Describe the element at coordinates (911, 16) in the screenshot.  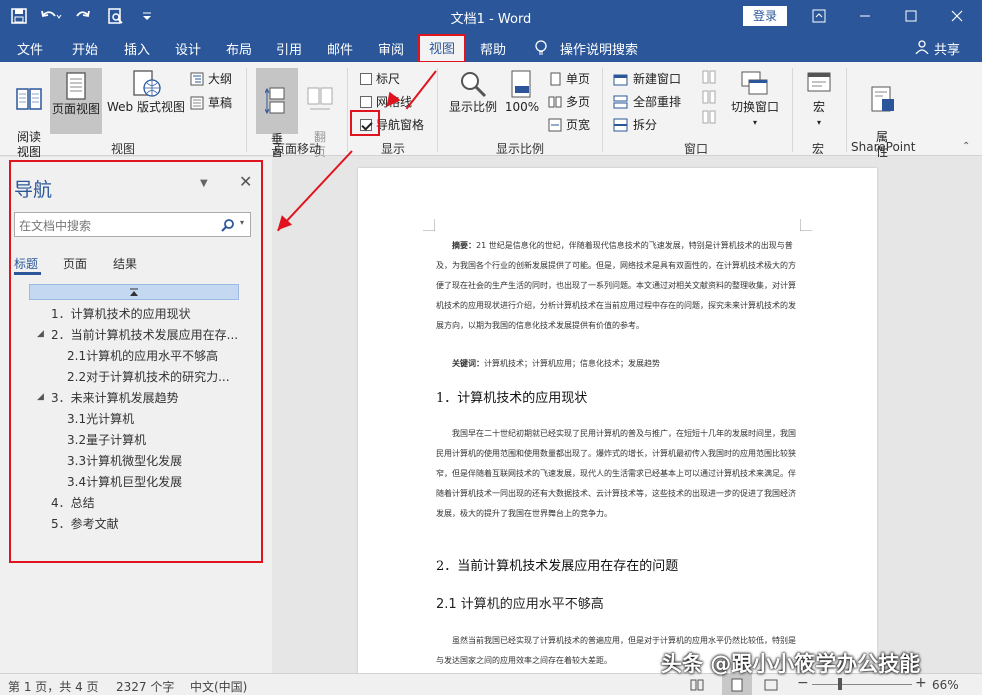
I see `maximize-icon` at that location.